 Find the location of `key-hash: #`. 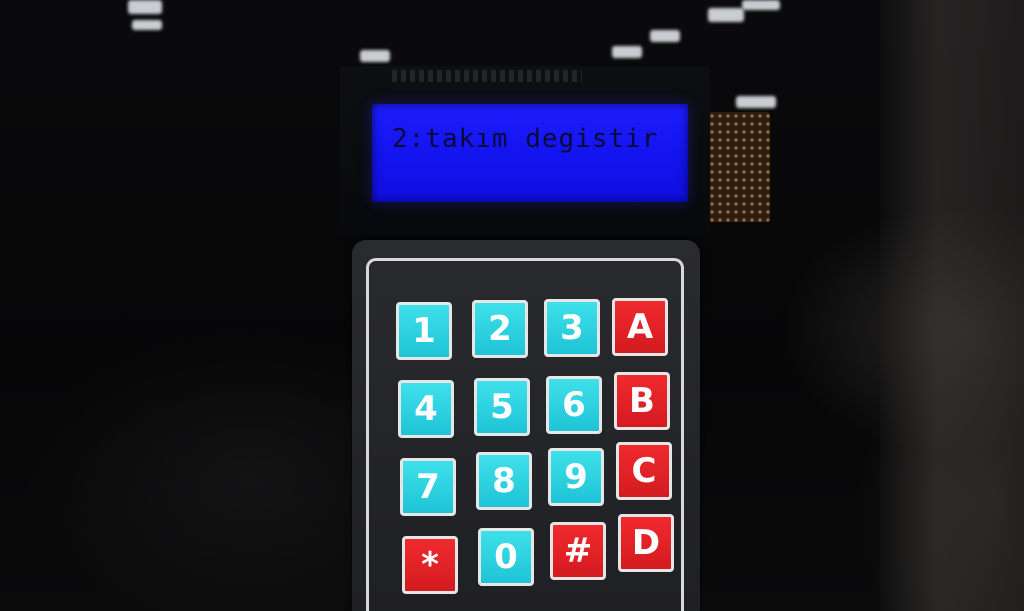

key-hash: # is located at coordinates (578, 551).